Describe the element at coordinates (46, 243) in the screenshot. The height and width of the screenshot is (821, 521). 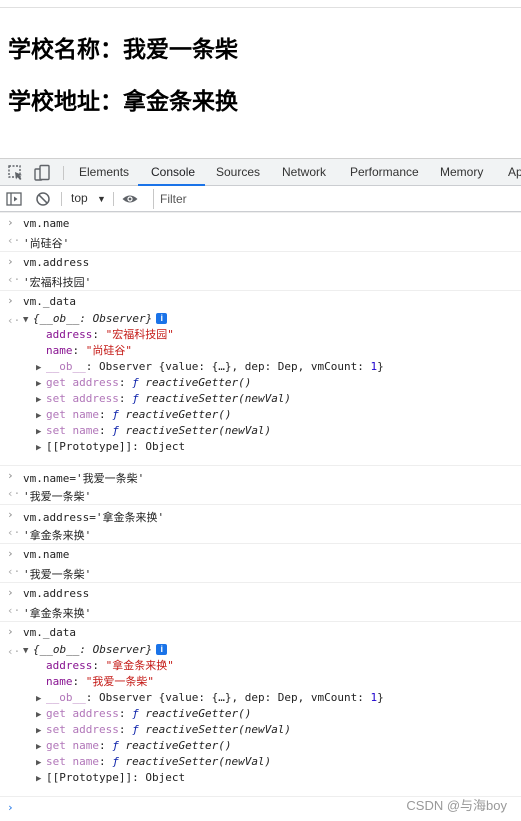
I see `console-result: '尚硅谷'` at that location.